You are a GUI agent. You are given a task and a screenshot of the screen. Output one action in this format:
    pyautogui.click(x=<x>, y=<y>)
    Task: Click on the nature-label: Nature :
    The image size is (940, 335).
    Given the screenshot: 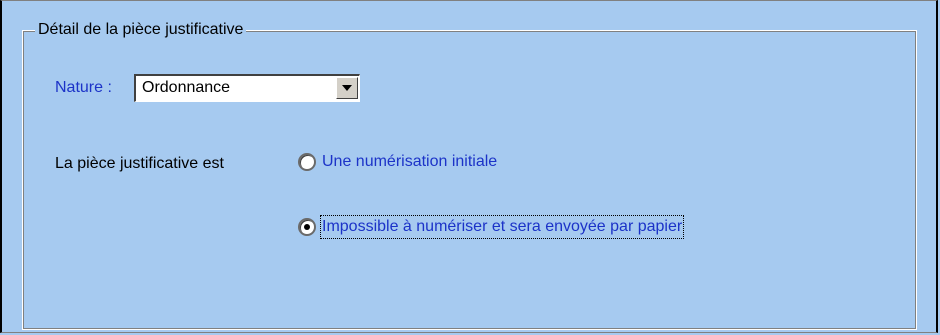 What is the action you would take?
    pyautogui.click(x=83, y=87)
    